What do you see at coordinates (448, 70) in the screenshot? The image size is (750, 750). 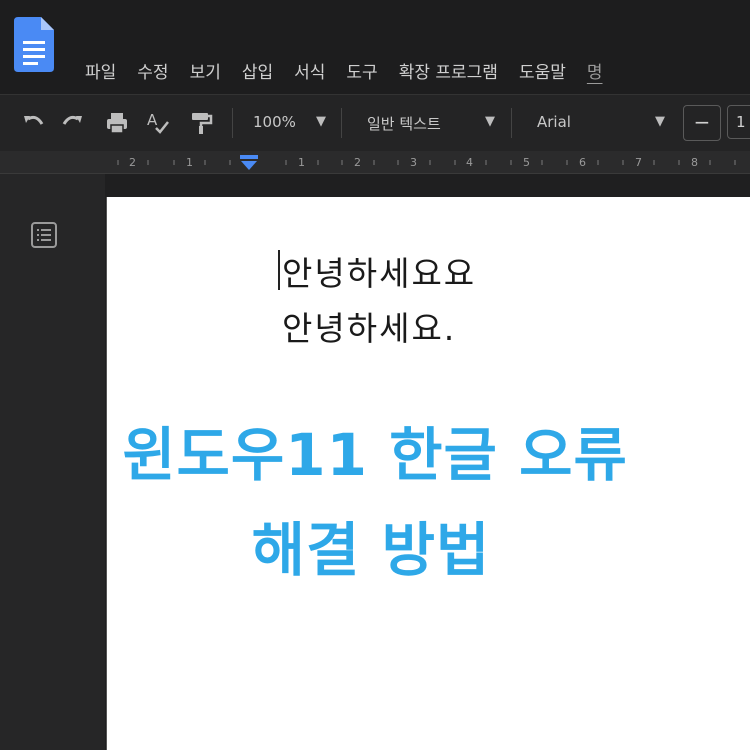 I see `menu-extensions: 확장 프로그램` at bounding box center [448, 70].